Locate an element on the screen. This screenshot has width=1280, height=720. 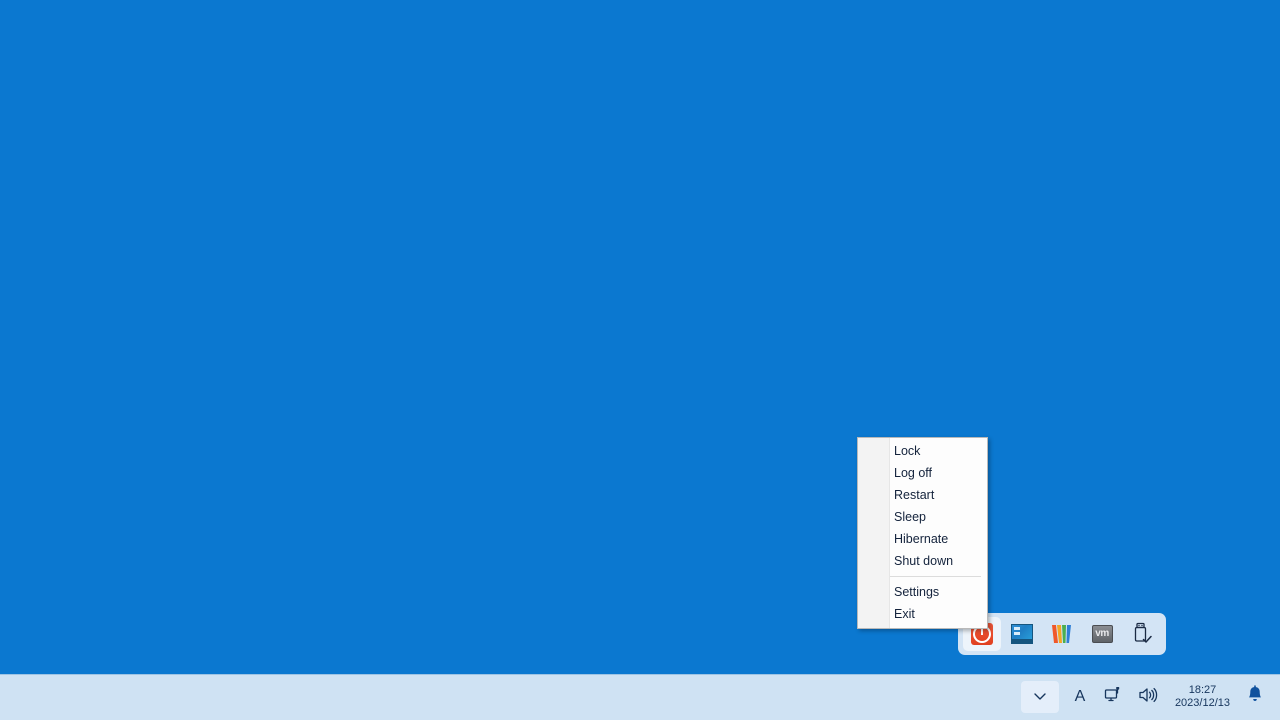
tray-clock-time: 18:27 is located at coordinates (1202, 690).